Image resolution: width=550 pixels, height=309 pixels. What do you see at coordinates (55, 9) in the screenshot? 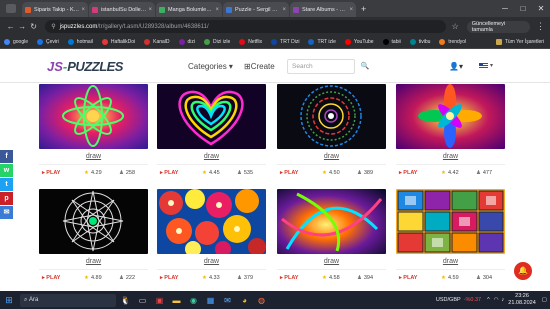
I see `browser-tab: Siparis Takip - KitapdeSori×` at bounding box center [55, 9].